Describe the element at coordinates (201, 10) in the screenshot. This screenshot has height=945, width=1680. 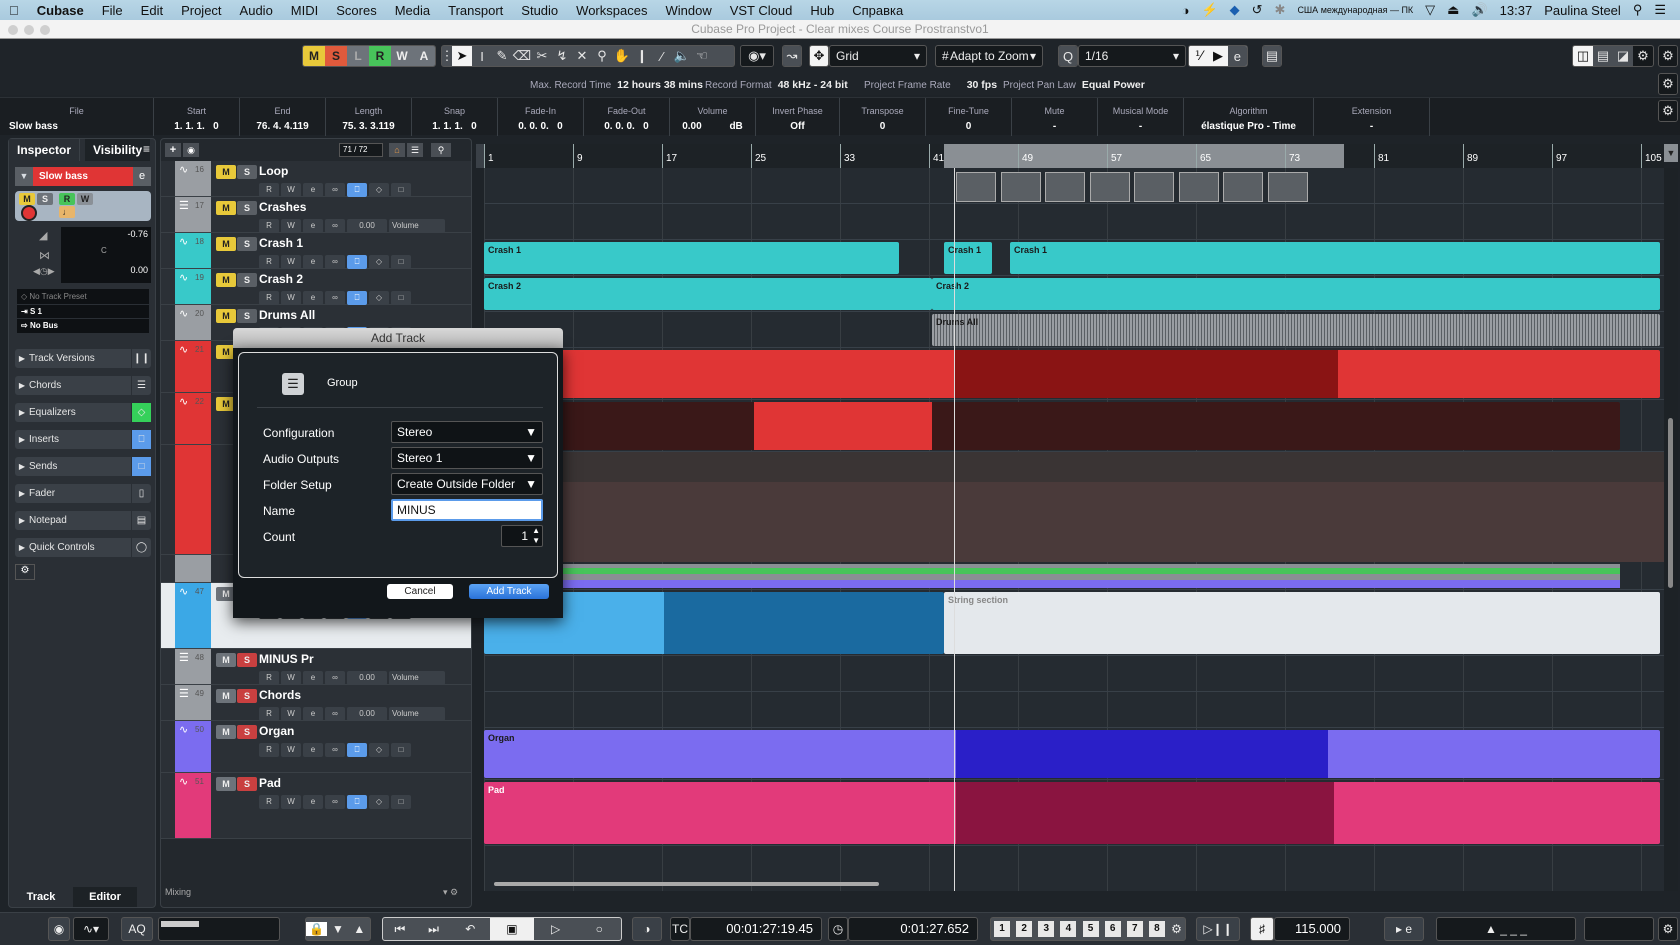
I see `menu-project: Project` at that location.